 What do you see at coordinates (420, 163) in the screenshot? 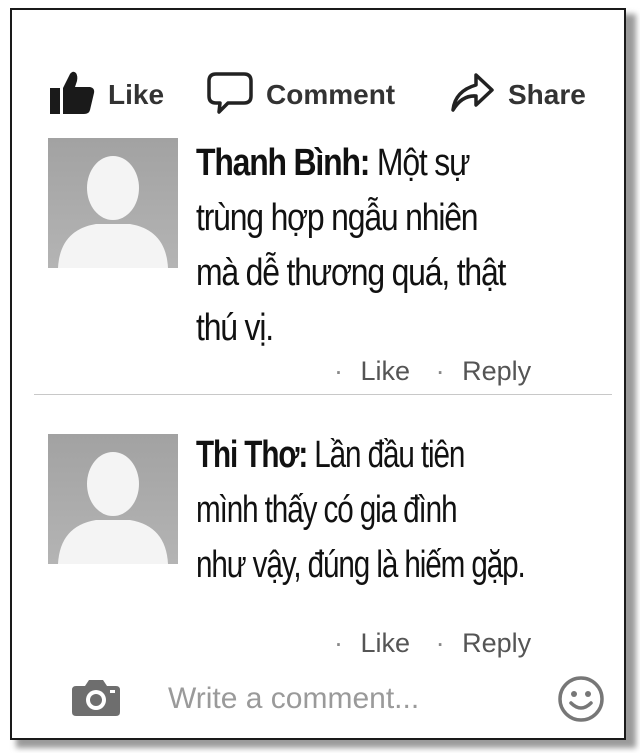
I see `comment-line: Một sự` at bounding box center [420, 163].